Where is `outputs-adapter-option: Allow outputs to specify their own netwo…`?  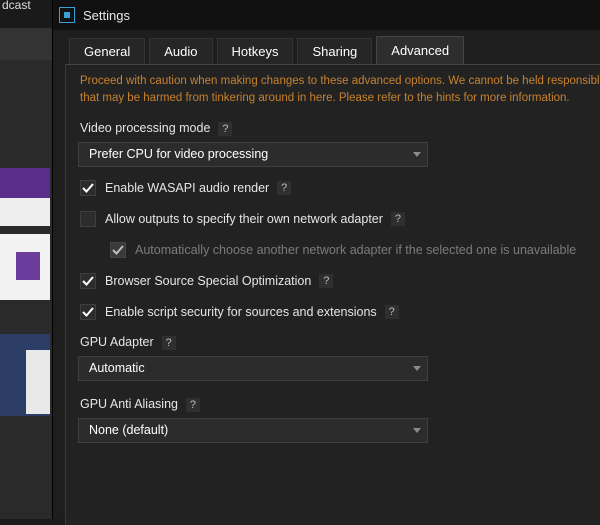
outputs-adapter-option: Allow outputs to specify their own netwo… is located at coordinates (242, 219).